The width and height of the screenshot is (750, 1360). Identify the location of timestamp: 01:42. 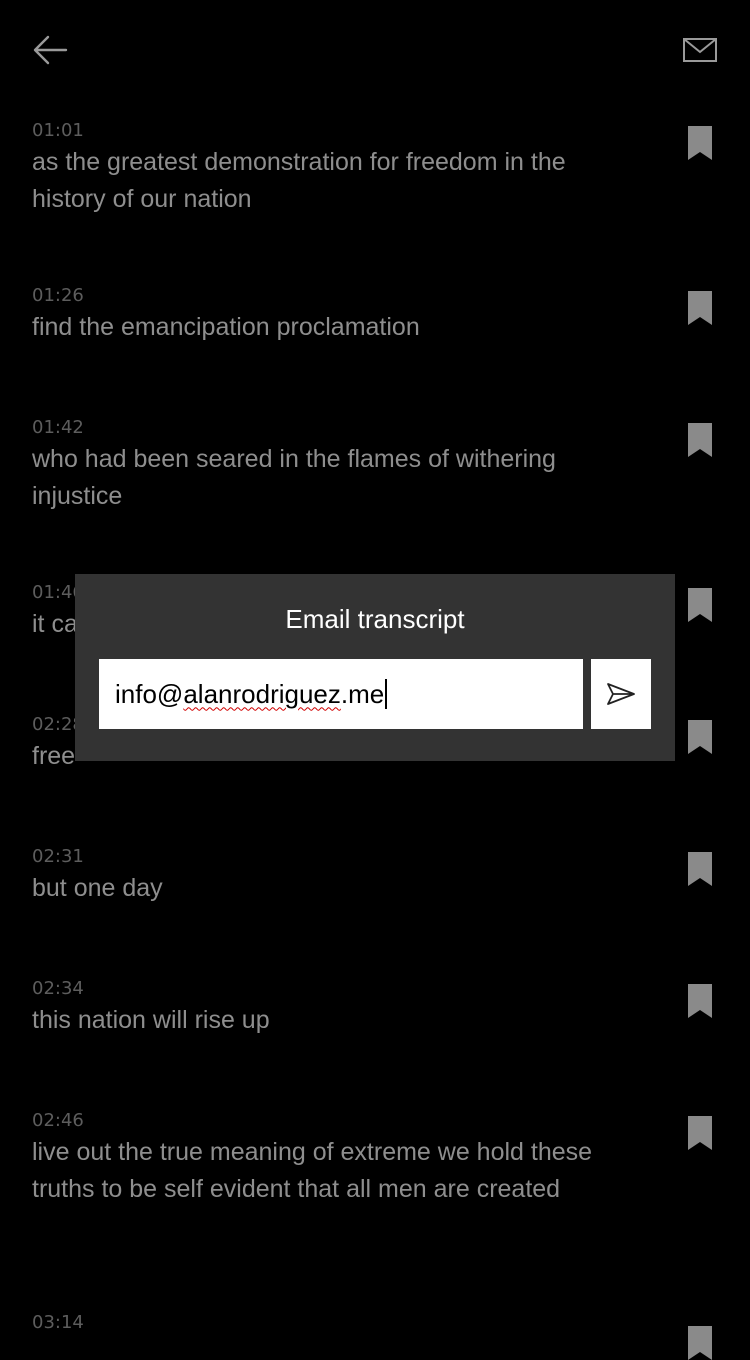
(58, 427).